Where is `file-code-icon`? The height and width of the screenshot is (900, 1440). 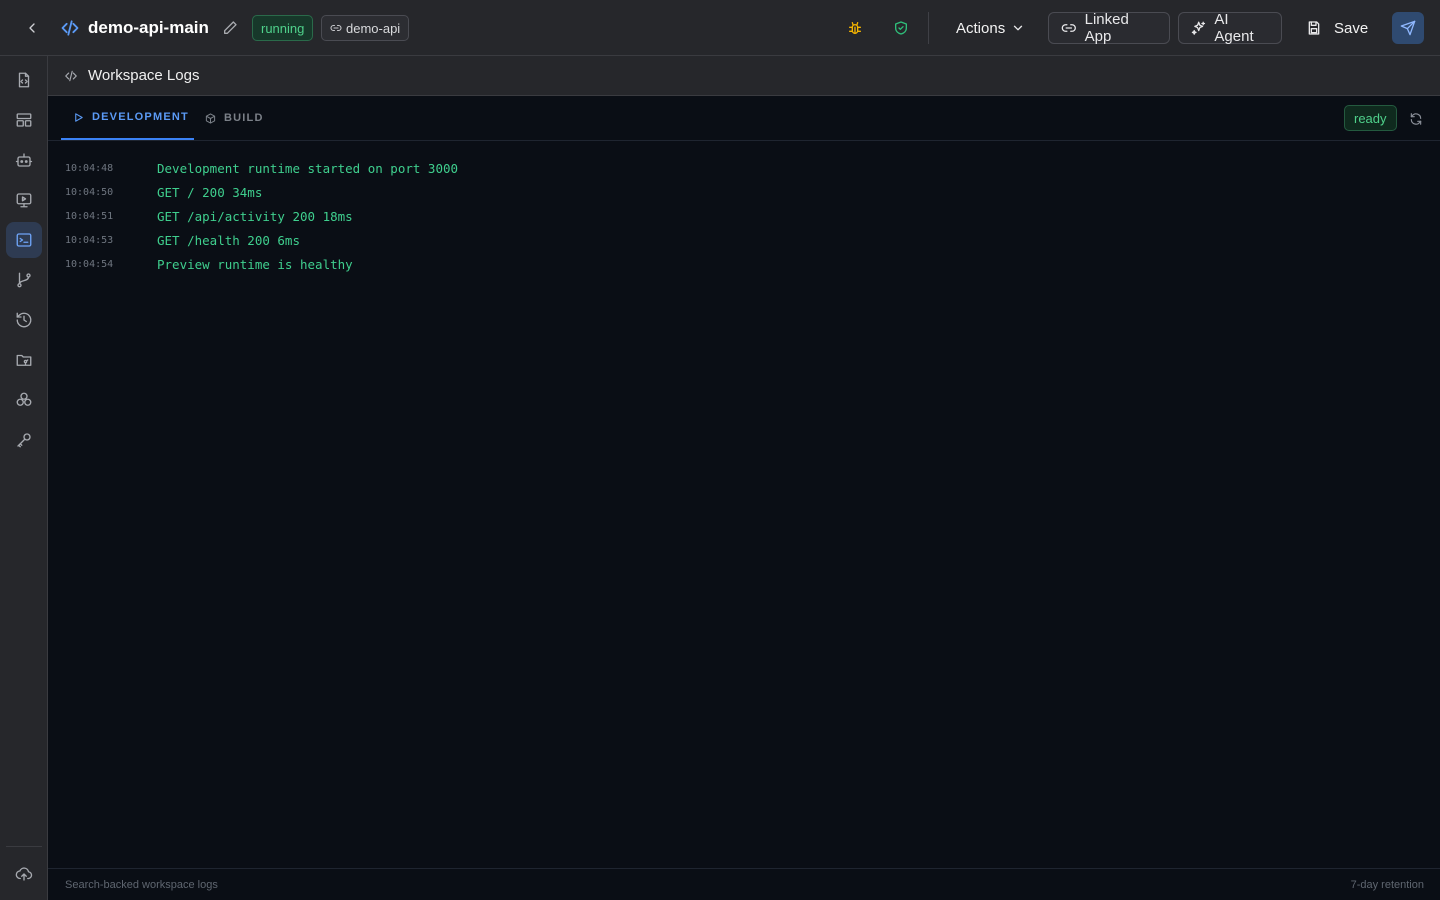 file-code-icon is located at coordinates (24, 80).